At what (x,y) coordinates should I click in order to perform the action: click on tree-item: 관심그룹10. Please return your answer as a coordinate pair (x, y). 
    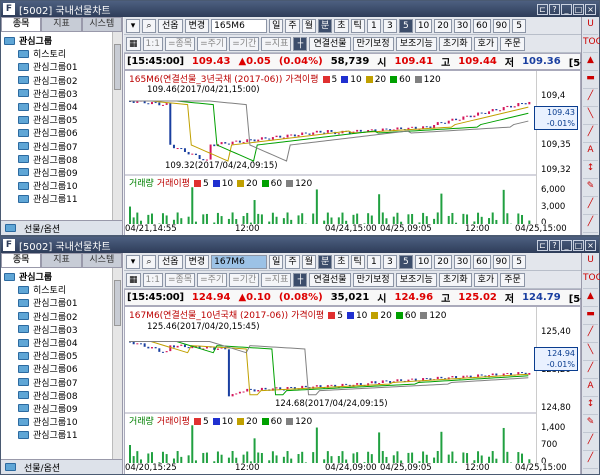
    Looking at the image, I should click on (63, 421).